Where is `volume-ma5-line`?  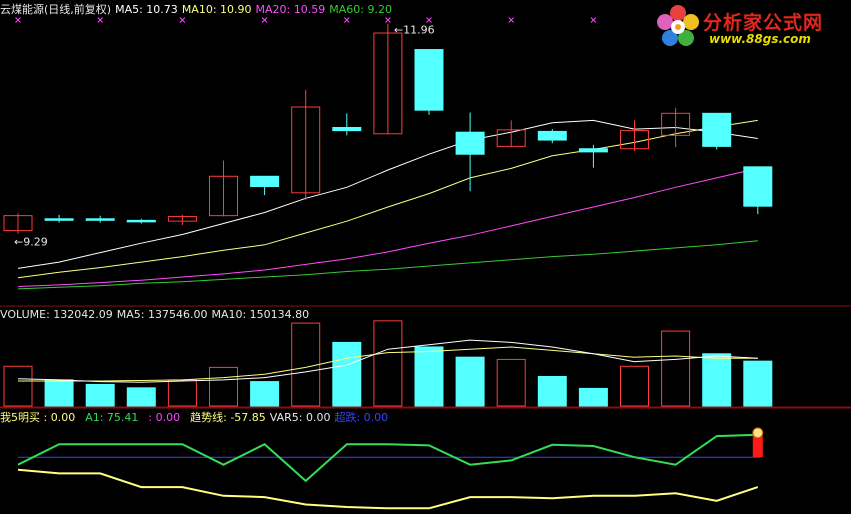 volume-ma5-line is located at coordinates (387, 361).